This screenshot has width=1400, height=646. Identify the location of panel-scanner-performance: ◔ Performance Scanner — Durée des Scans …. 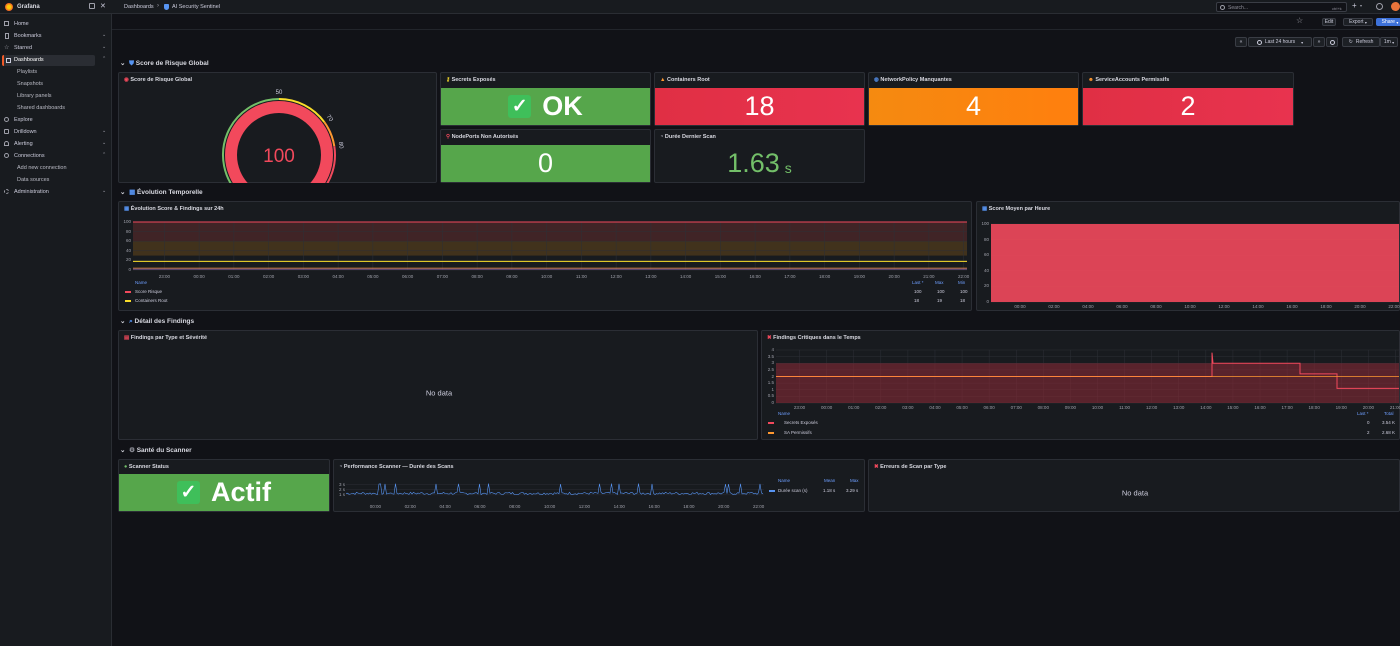
(599, 485).